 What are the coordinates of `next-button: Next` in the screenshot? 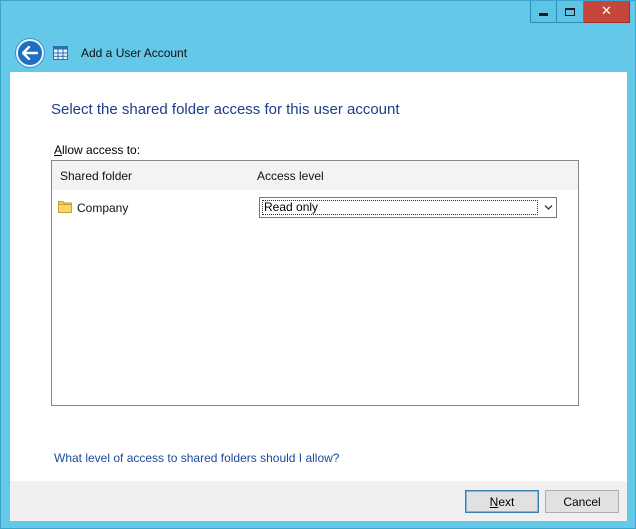 It's located at (502, 501).